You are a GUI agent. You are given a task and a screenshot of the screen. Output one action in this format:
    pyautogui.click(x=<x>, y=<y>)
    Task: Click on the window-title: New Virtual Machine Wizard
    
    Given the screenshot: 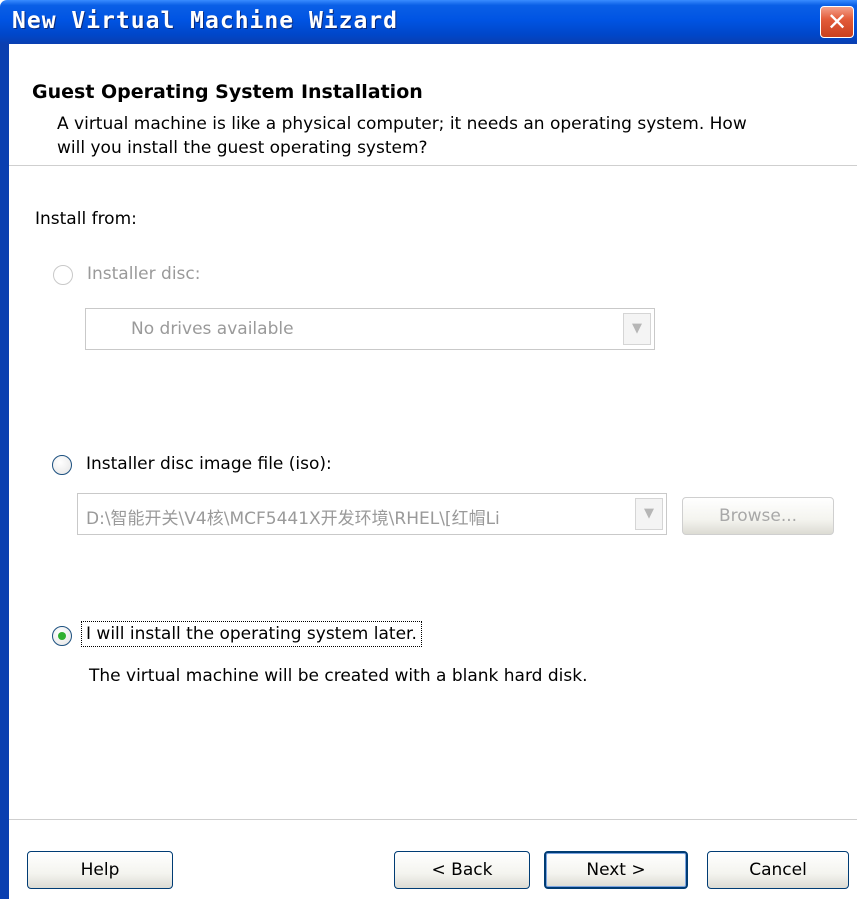 What is the action you would take?
    pyautogui.click(x=205, y=21)
    